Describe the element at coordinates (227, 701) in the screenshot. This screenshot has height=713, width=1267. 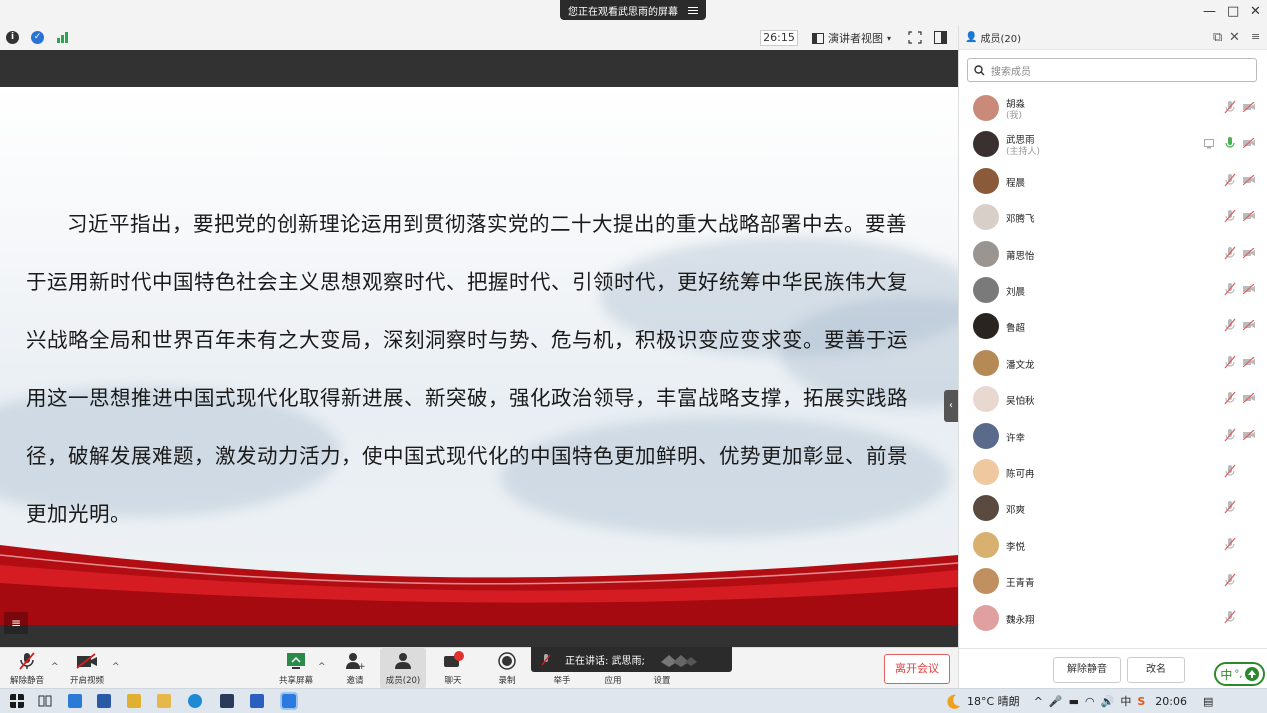
I see `photoshop-icon` at that location.